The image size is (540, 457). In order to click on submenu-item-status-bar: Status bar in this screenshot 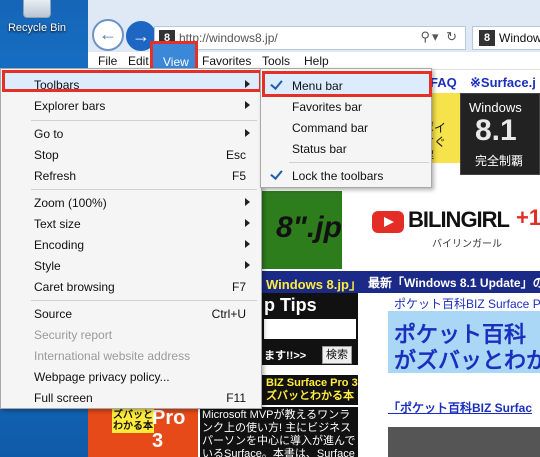, I will do `click(346, 148)`.